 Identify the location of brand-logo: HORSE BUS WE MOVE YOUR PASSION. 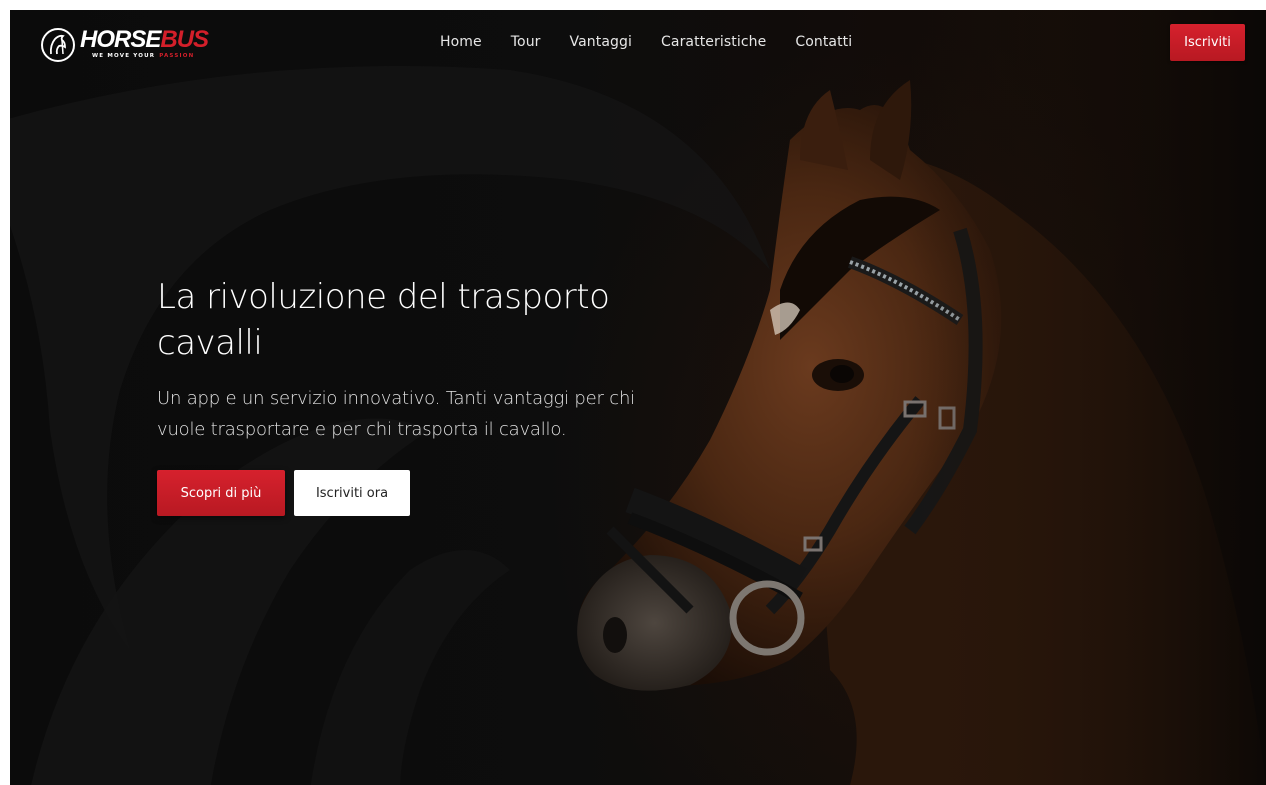
(124, 44).